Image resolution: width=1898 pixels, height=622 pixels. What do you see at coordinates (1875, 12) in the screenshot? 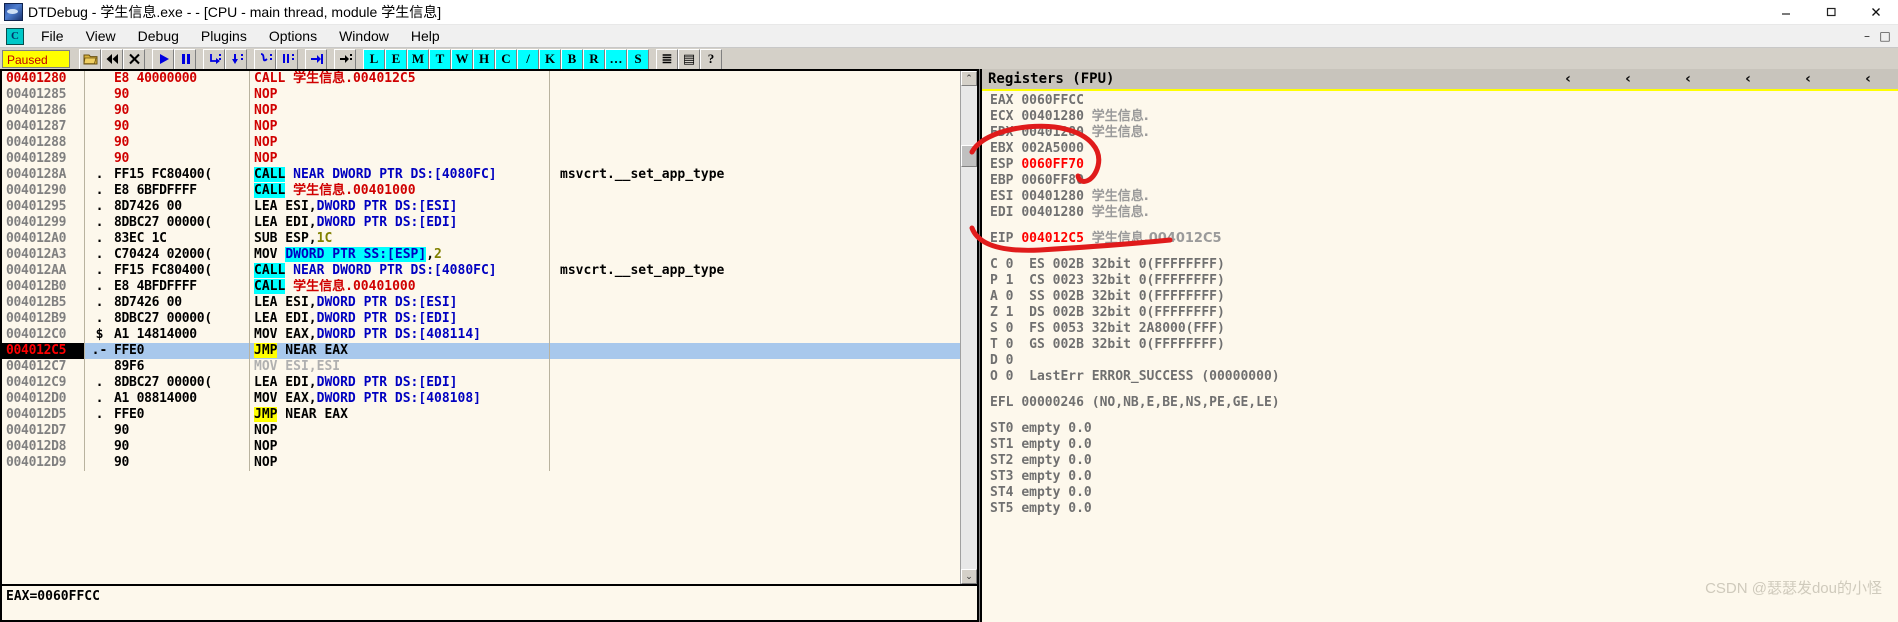
I see `close-button` at bounding box center [1875, 12].